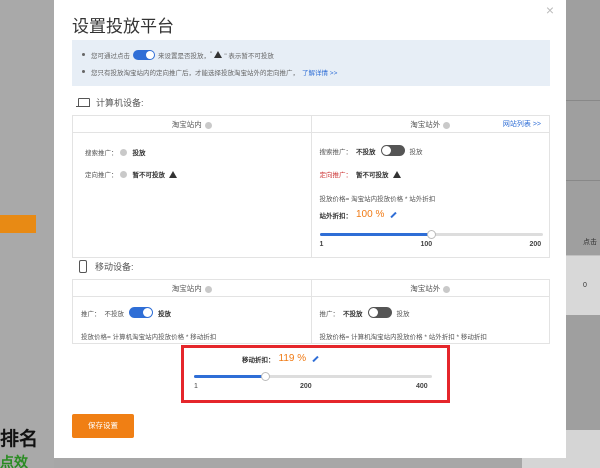 The height and width of the screenshot is (468, 600). I want to click on background-cell-value: 0, so click(585, 285).